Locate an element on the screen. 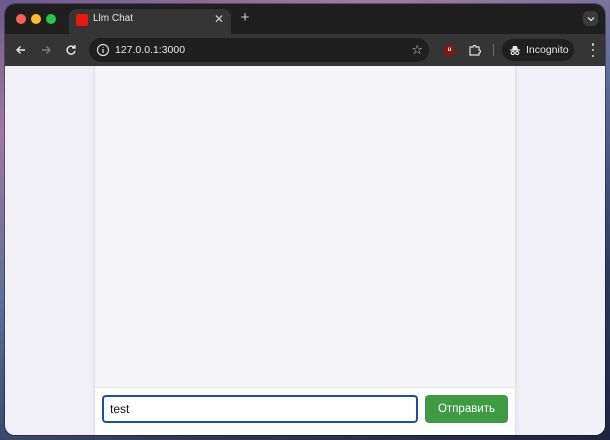 This screenshot has width=610, height=440. minimize-window-button is located at coordinates (36, 19).